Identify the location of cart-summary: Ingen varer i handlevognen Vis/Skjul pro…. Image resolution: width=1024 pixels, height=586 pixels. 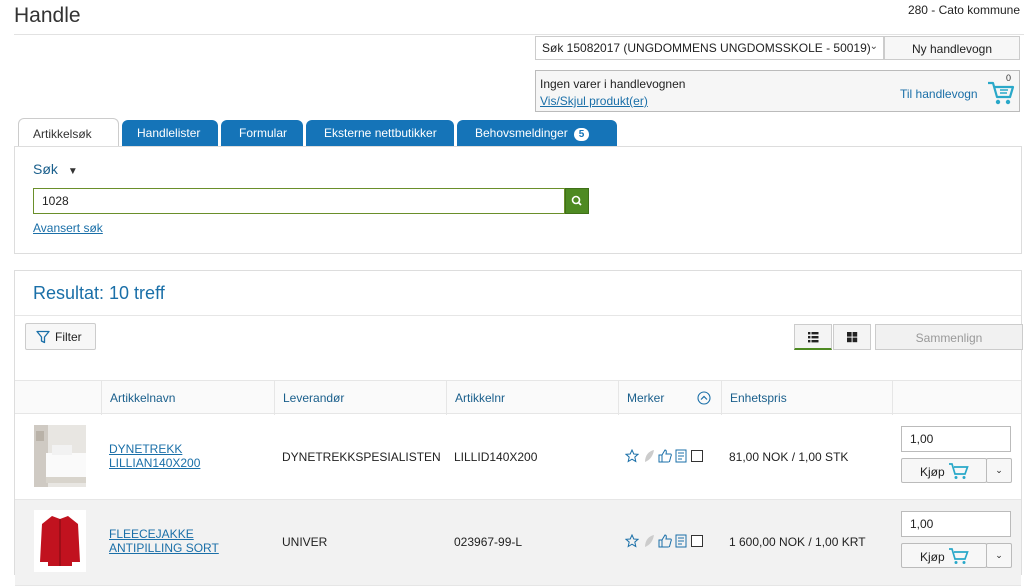
(777, 91).